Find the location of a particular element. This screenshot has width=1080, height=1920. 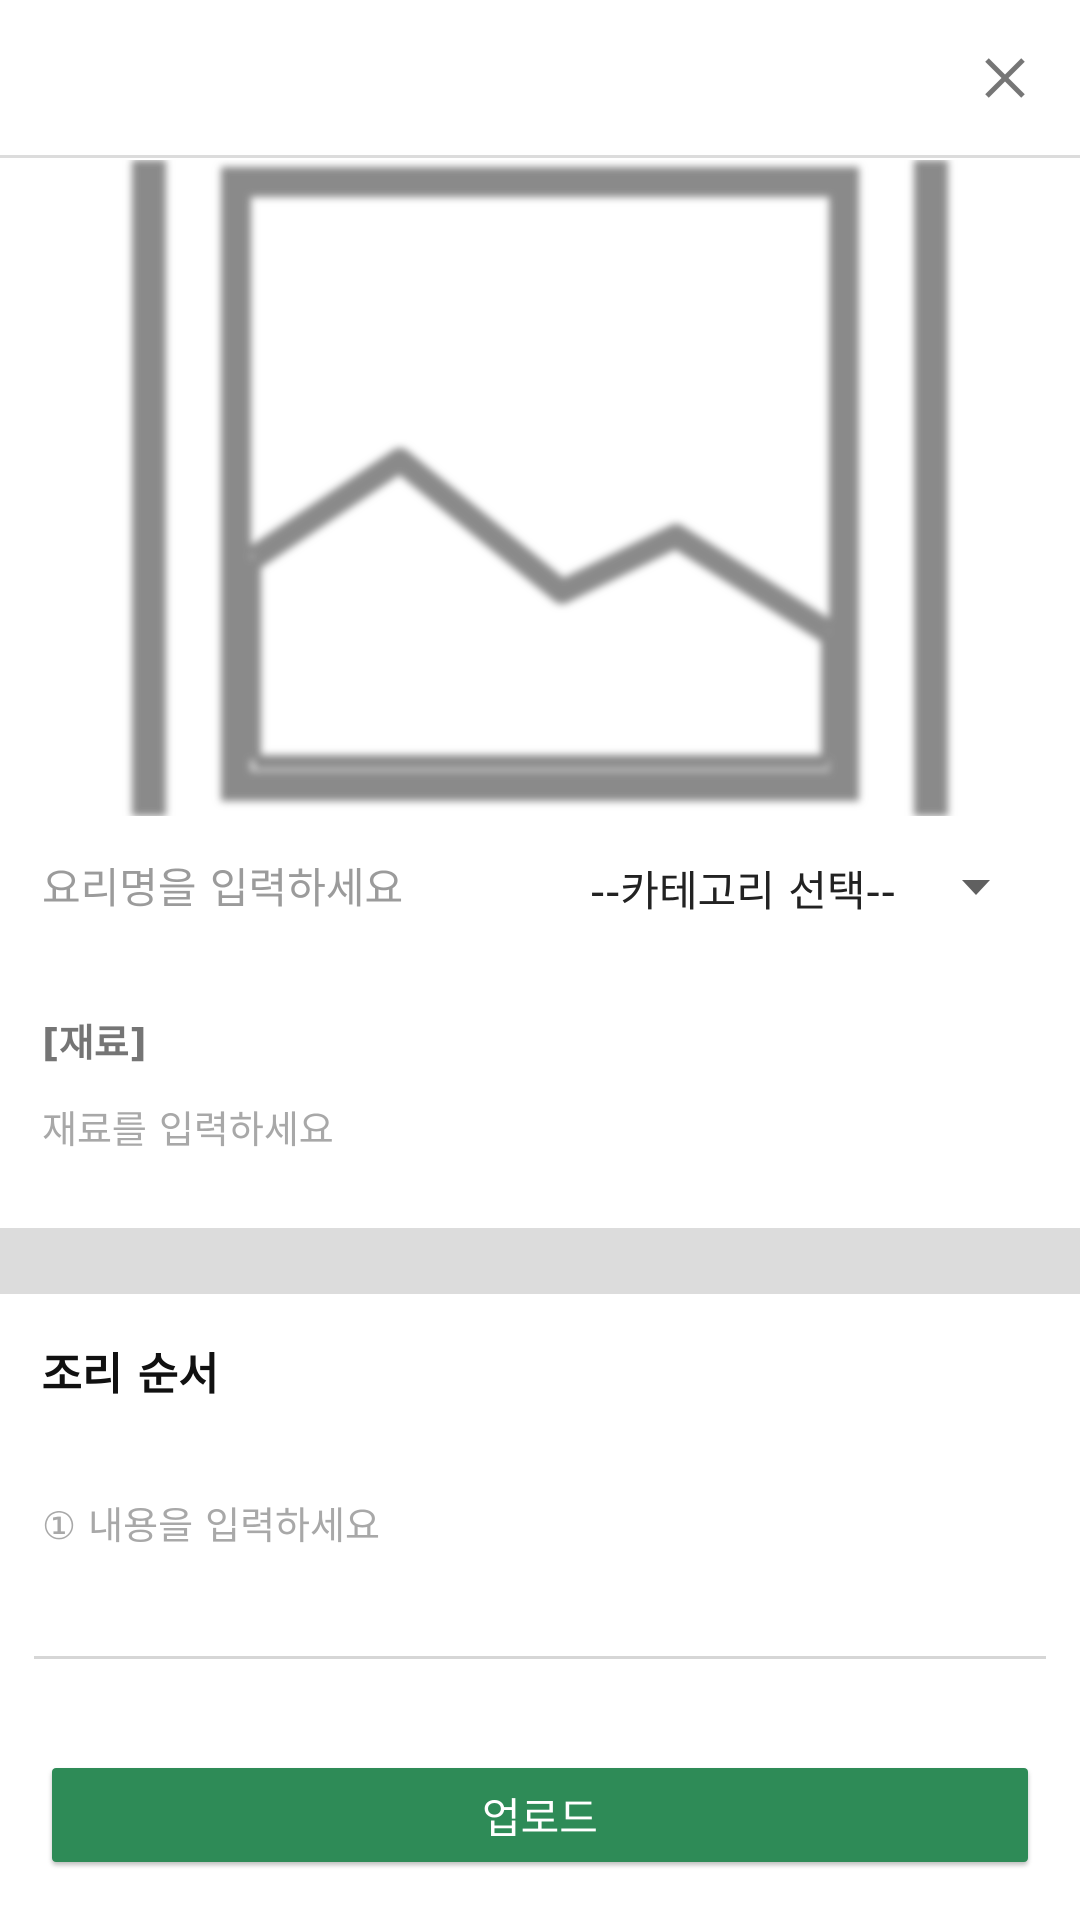

step-1-input is located at coordinates (542, 1526).